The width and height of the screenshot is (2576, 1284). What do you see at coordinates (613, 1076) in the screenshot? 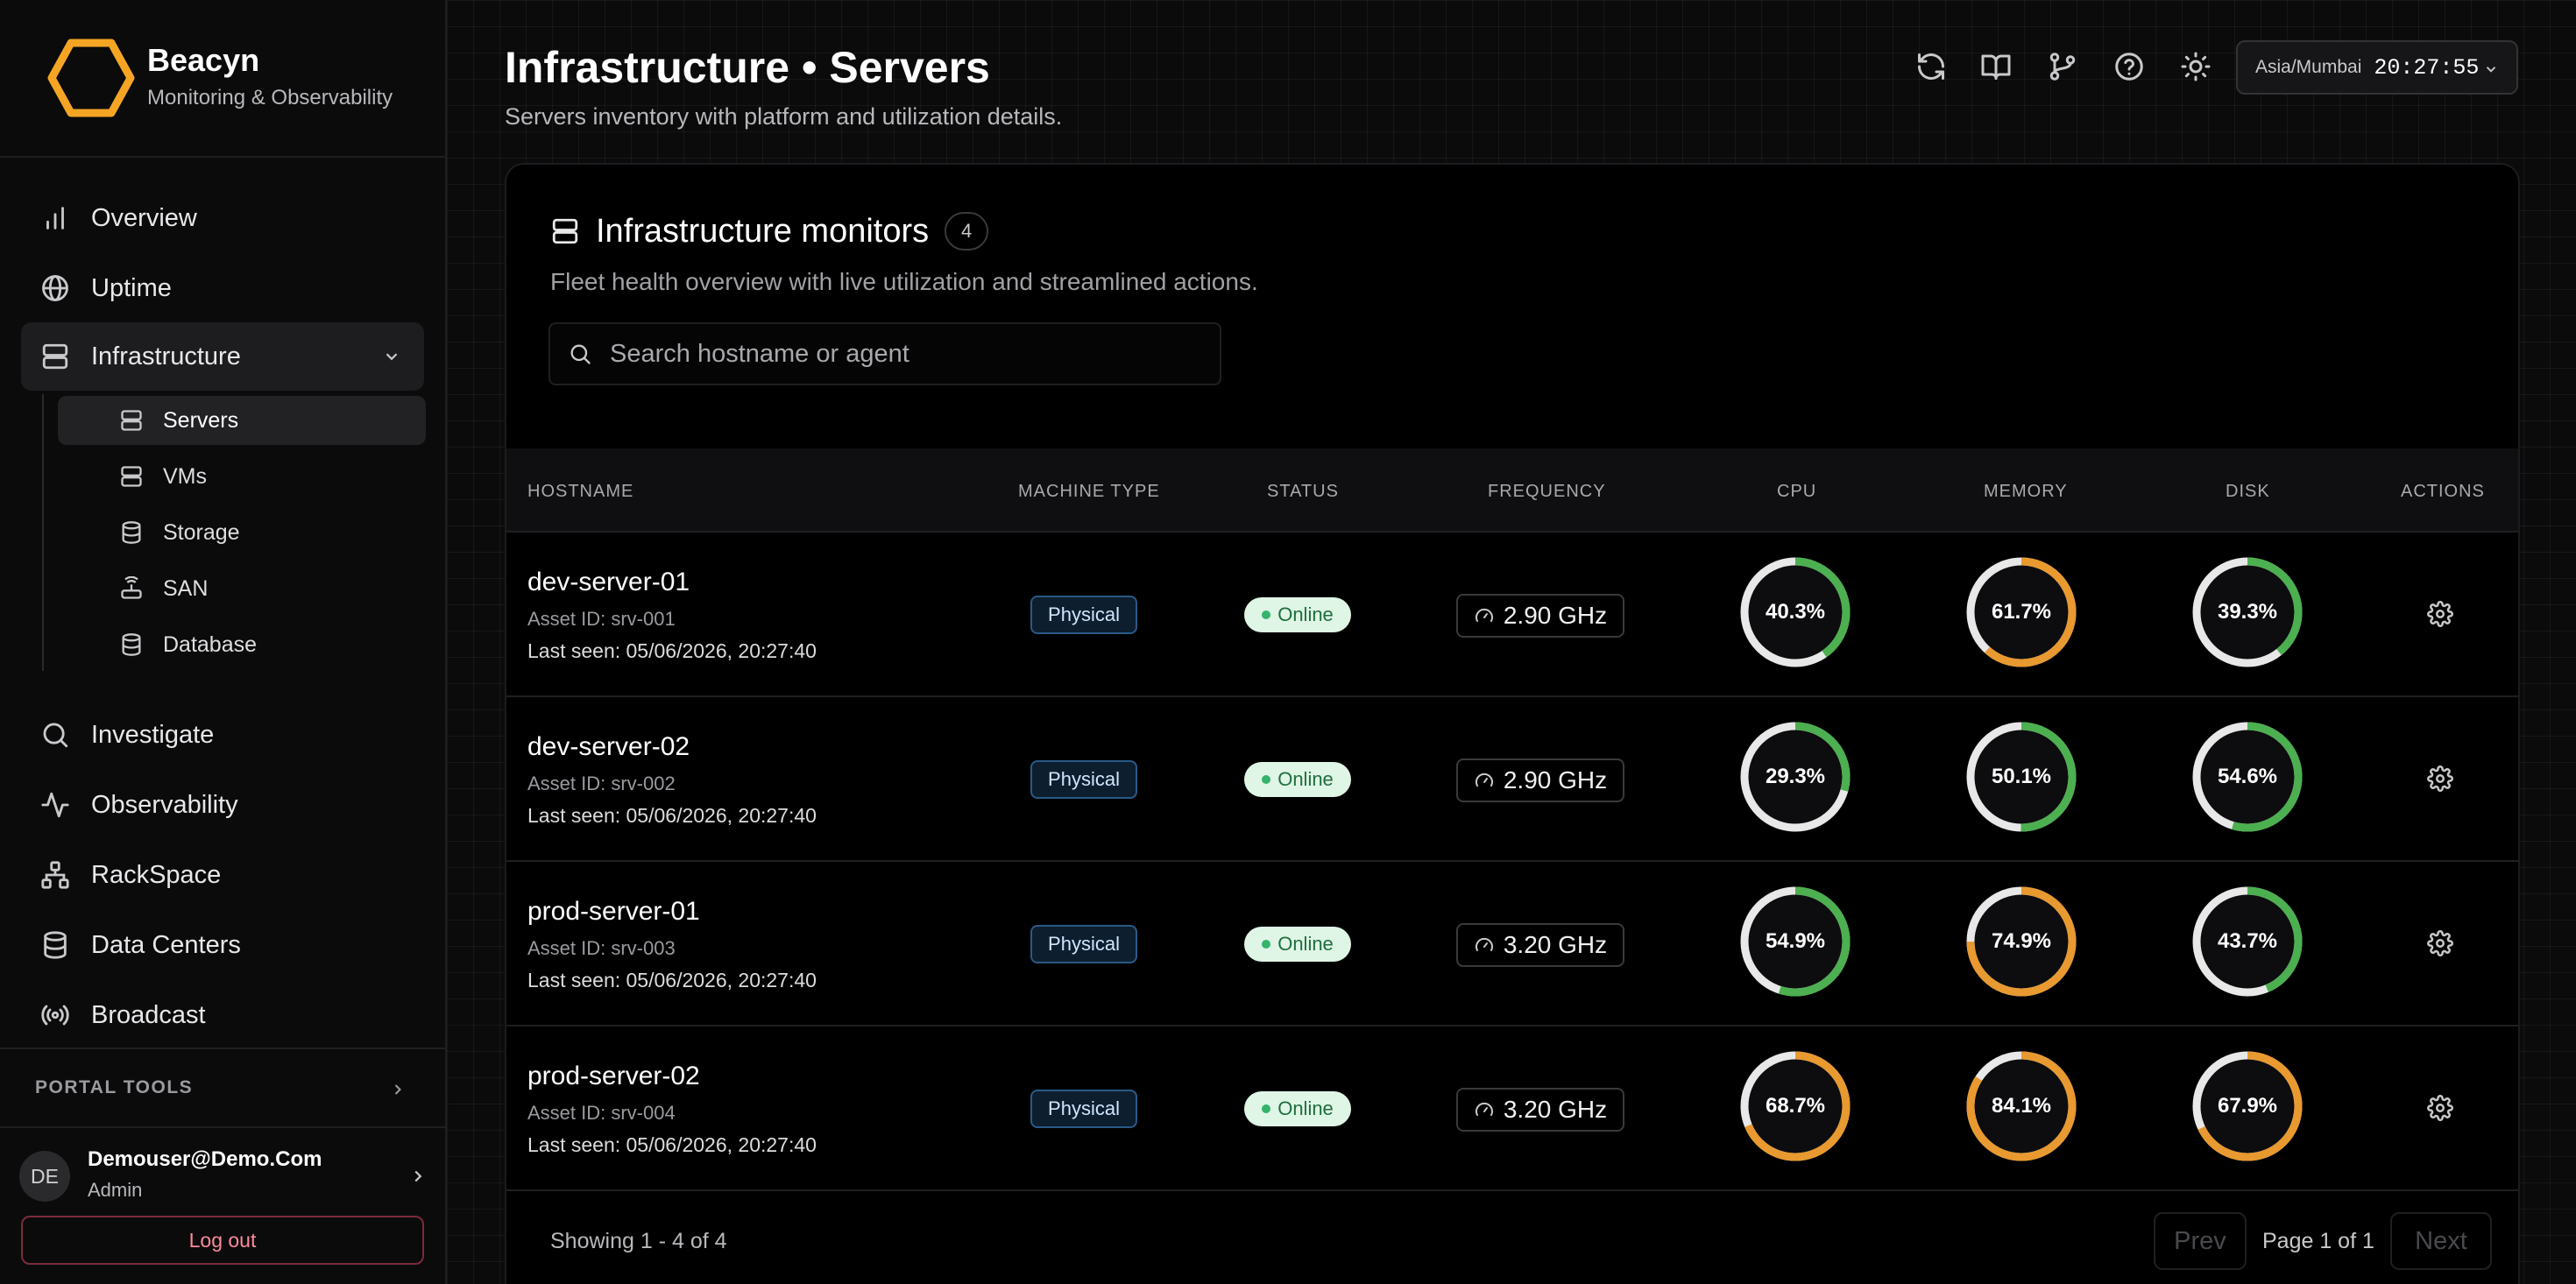
I see `hostname: prod-server-02` at bounding box center [613, 1076].